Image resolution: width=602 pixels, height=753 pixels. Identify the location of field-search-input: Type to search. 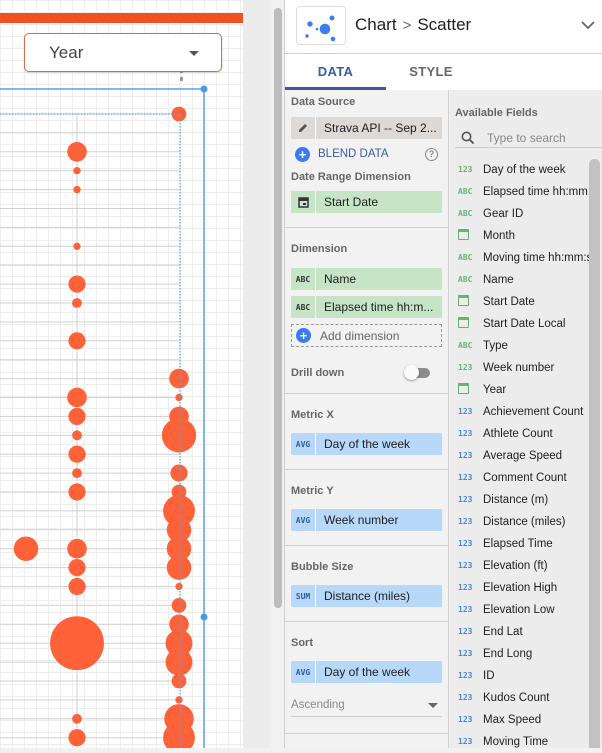
(528, 138).